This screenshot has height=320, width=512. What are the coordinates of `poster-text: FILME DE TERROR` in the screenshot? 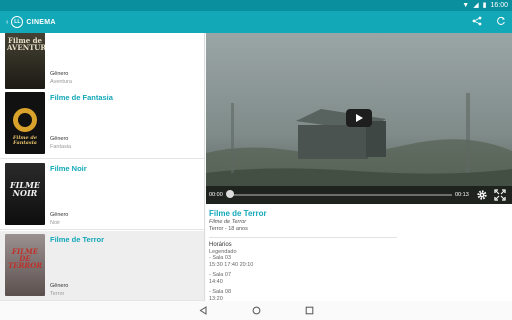 It's located at (25, 258).